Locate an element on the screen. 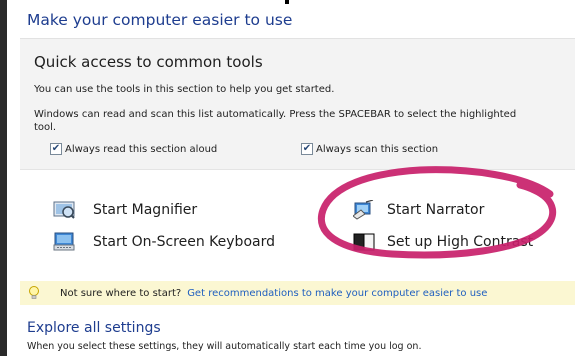 This screenshot has height=356, width=575. read-aloud-checkbox: ✔ Always read this section aloud is located at coordinates (133, 149).